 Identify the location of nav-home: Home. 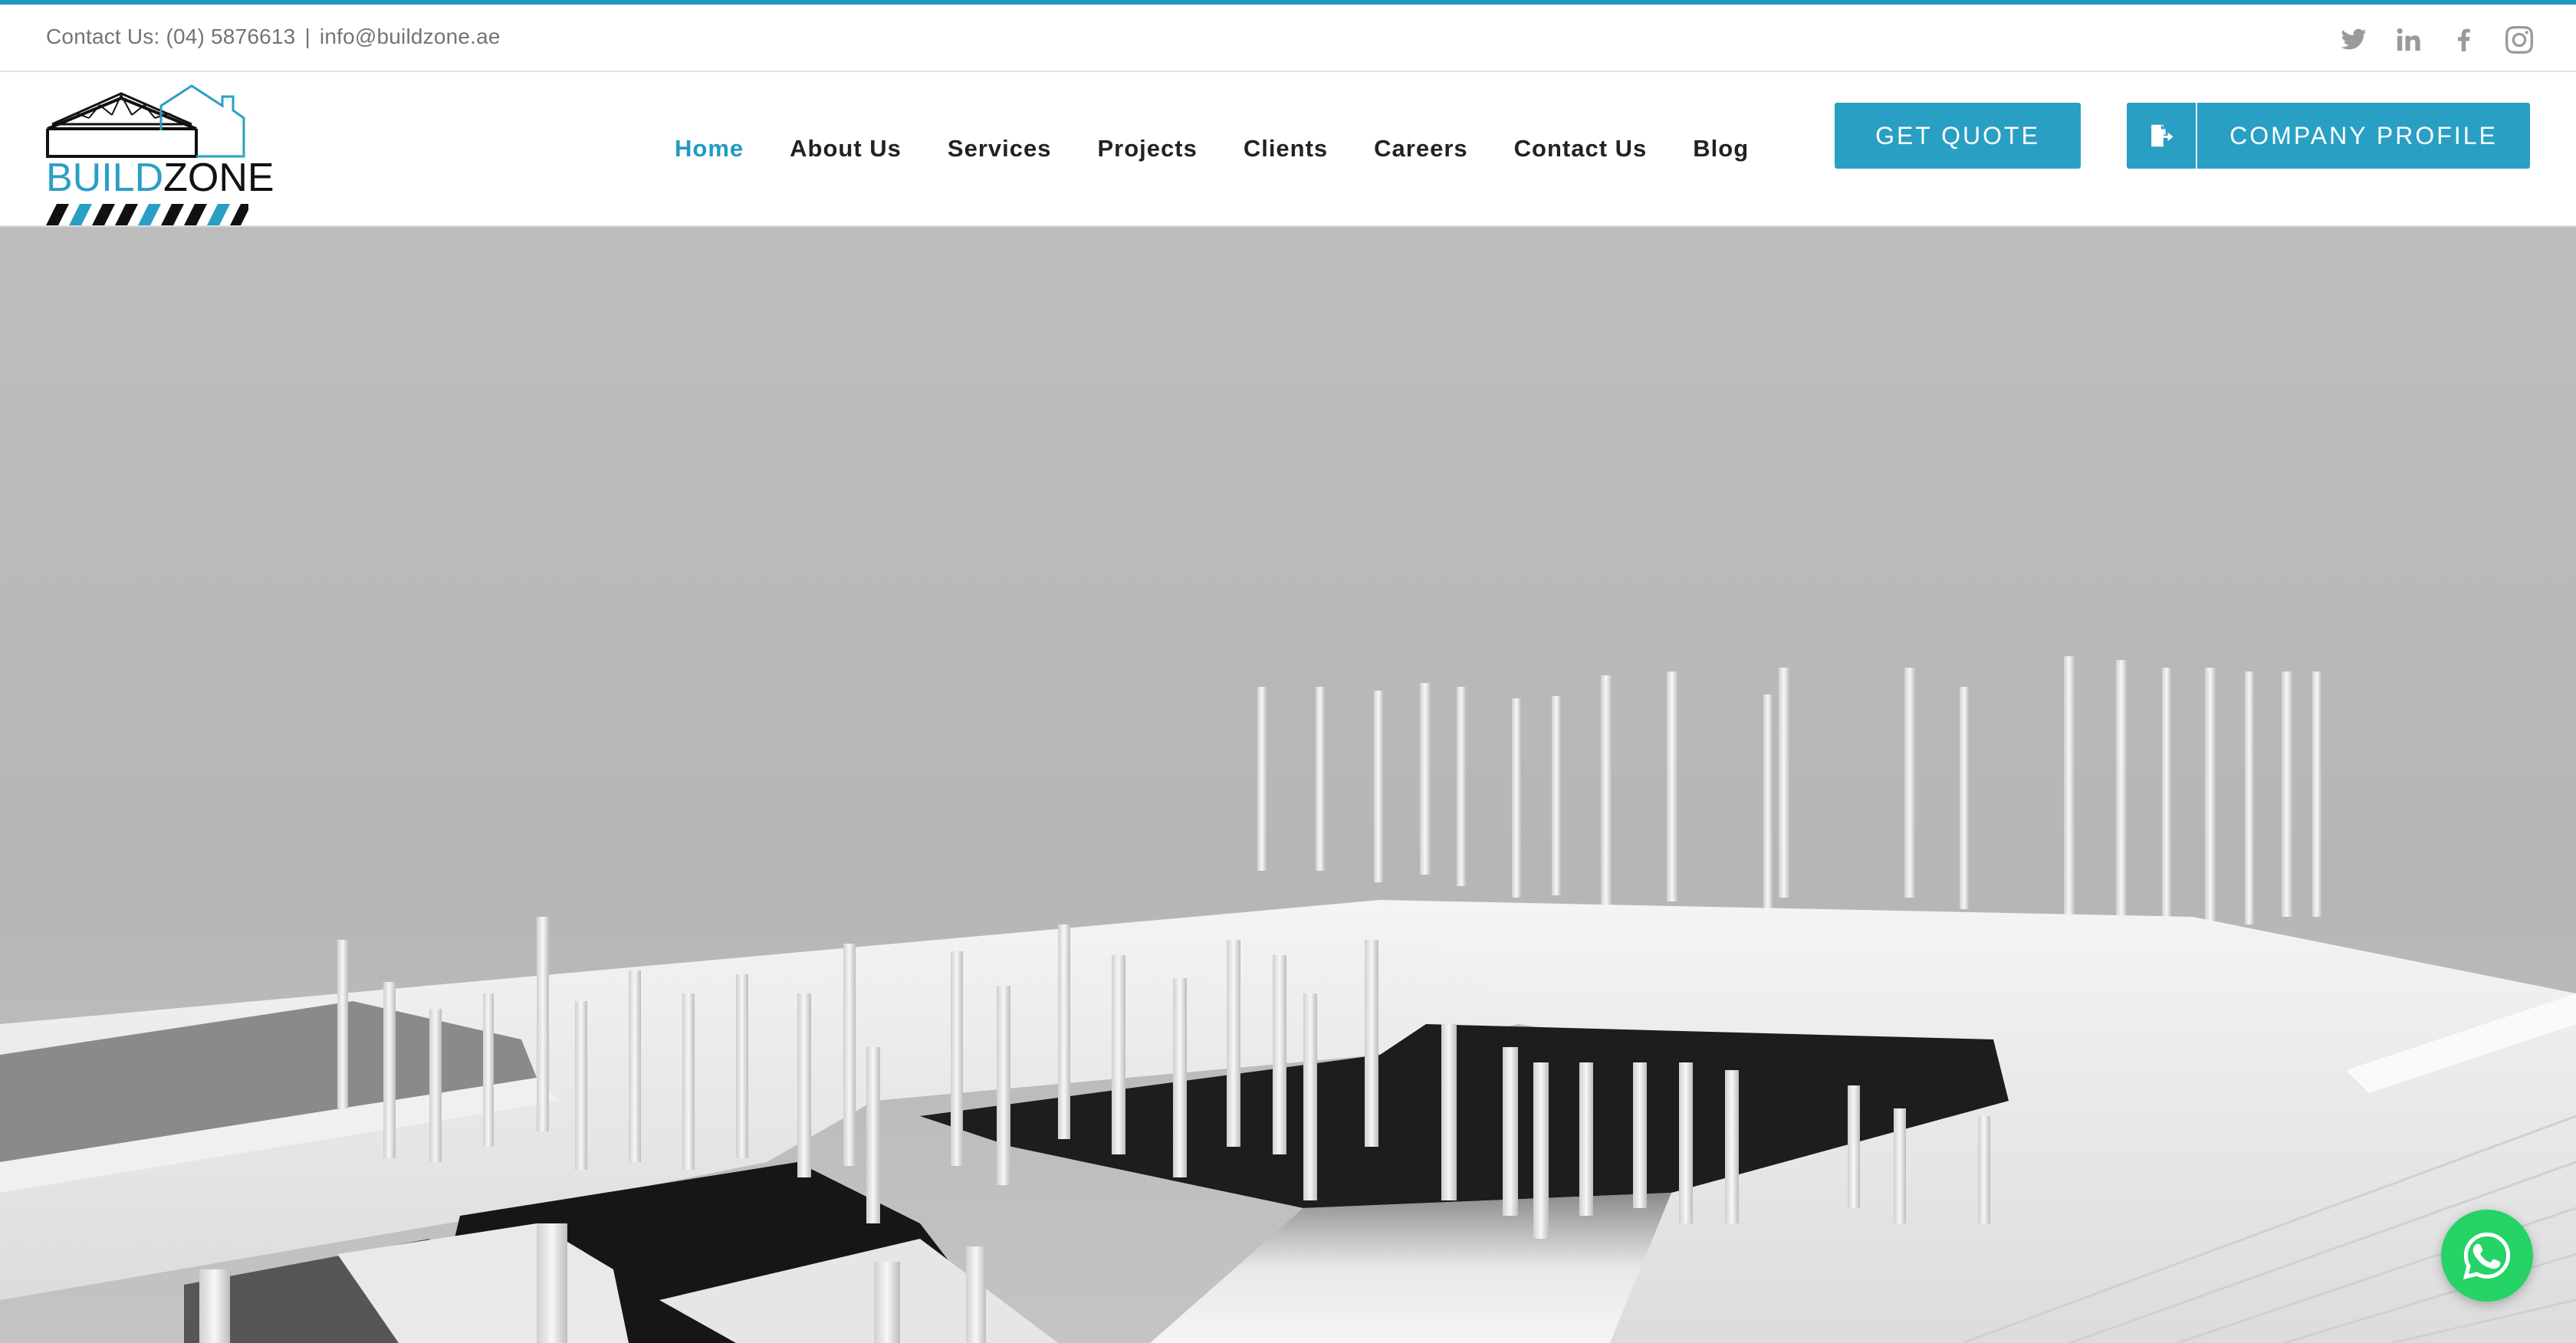
(709, 149).